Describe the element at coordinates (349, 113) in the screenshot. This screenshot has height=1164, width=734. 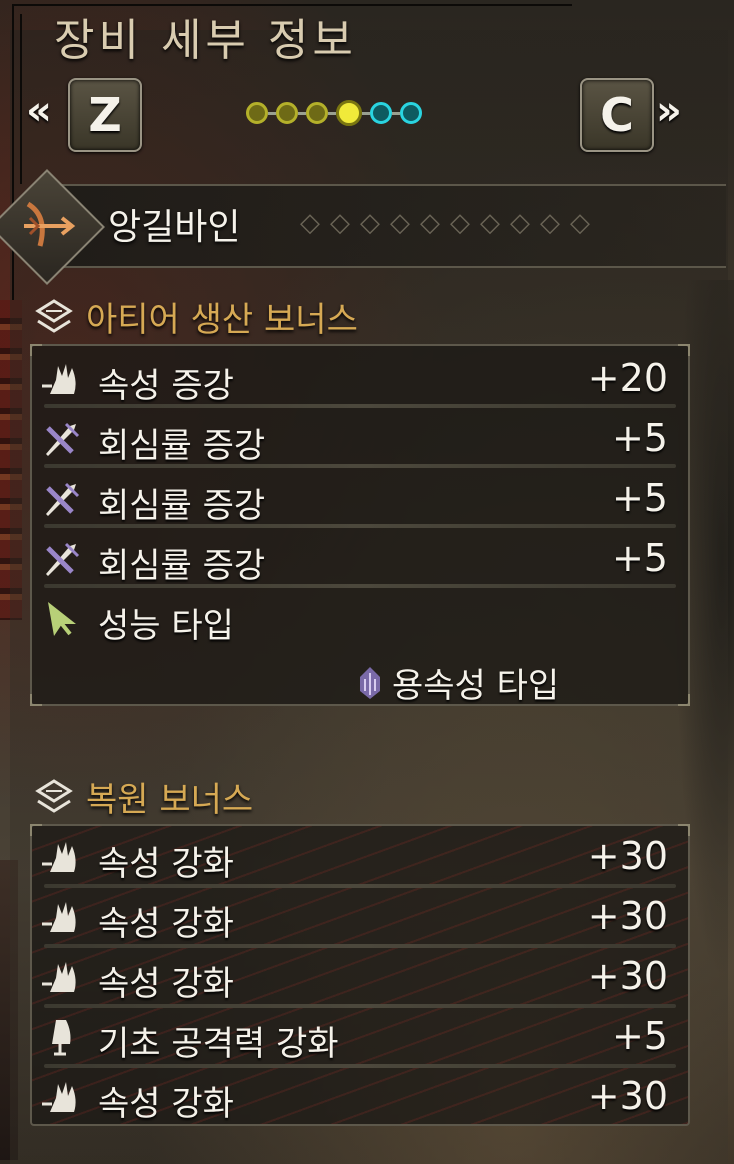
I see `page-dot-active` at that location.